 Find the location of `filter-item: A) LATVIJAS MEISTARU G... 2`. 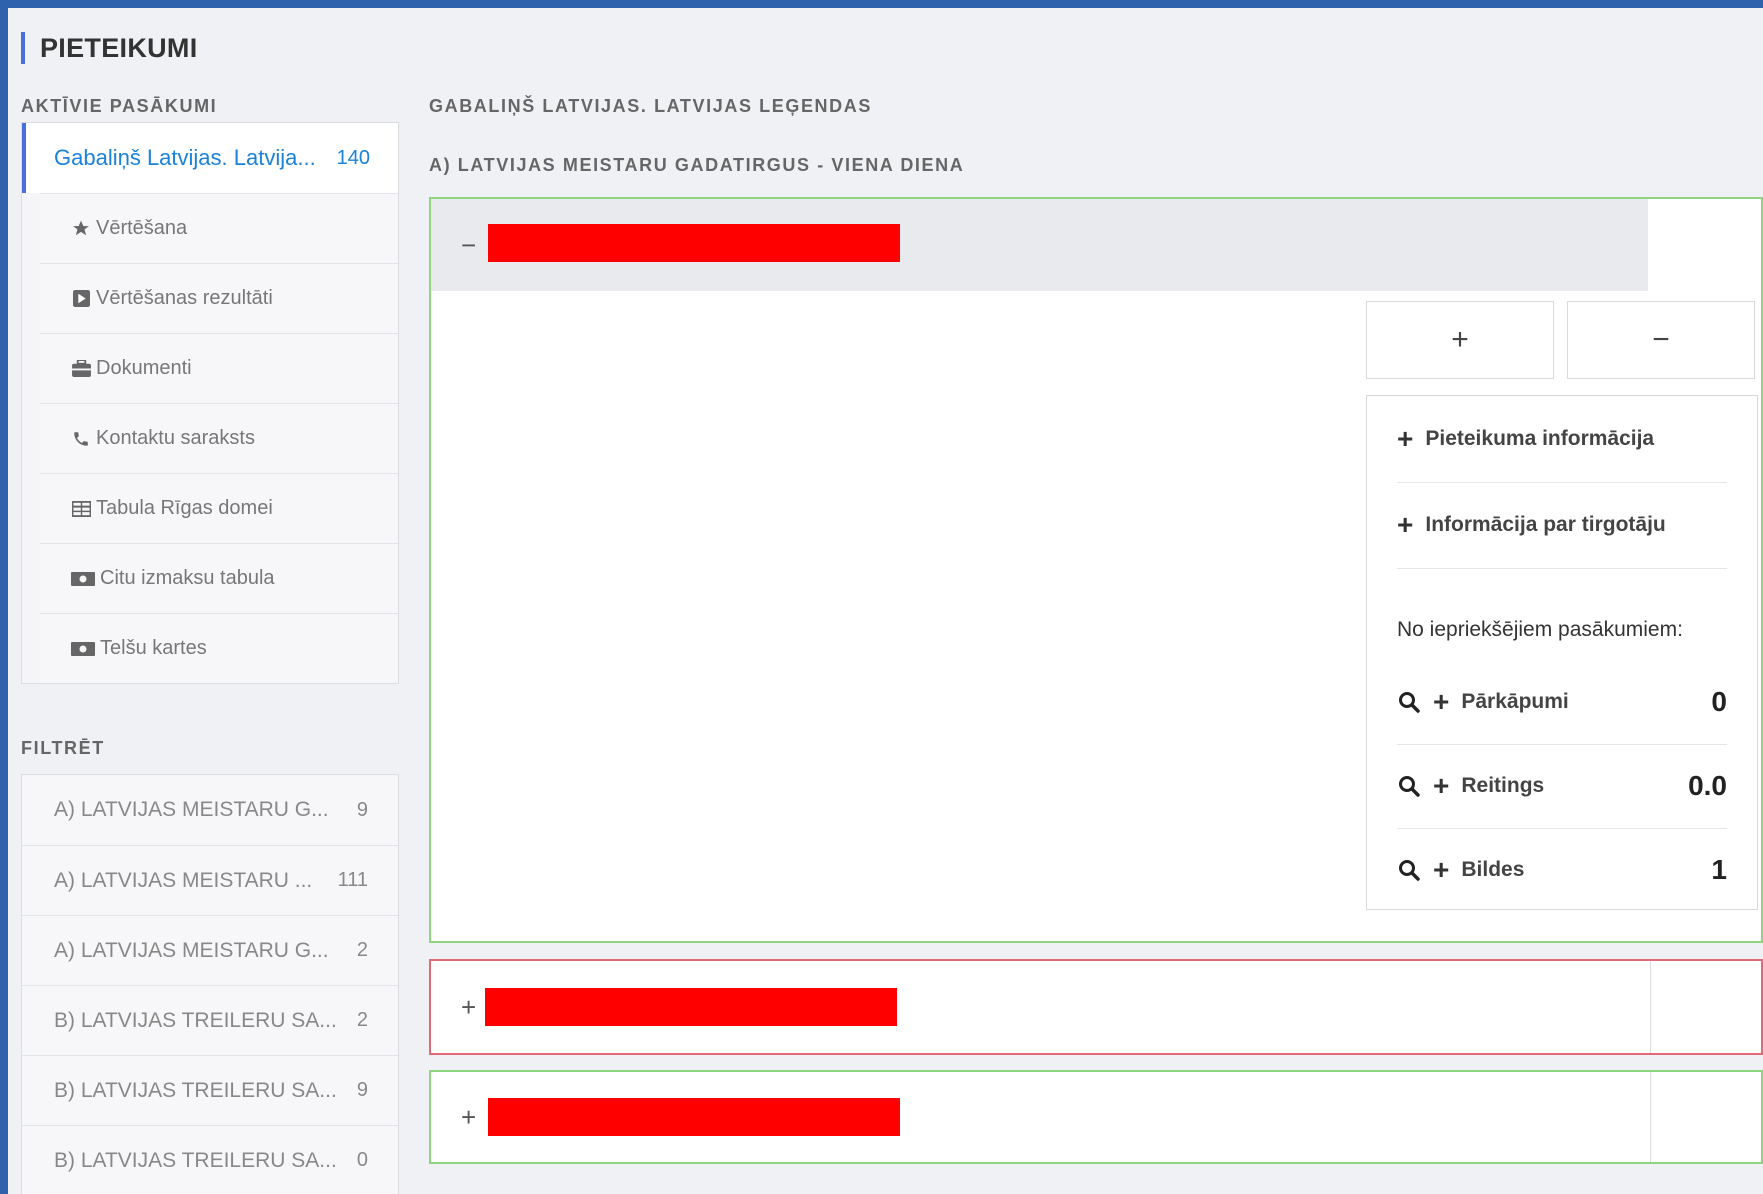

filter-item: A) LATVIJAS MEISTARU G... 2 is located at coordinates (210, 950).